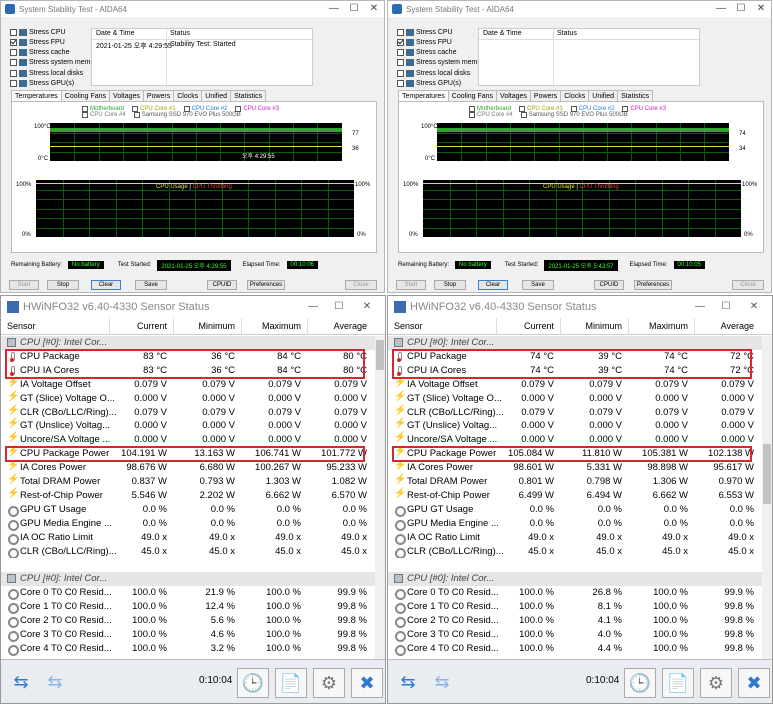 Image resolution: width=773 pixels, height=704 pixels. Describe the element at coordinates (329, 683) in the screenshot. I see `settings-gear-icon: ⚙` at that location.